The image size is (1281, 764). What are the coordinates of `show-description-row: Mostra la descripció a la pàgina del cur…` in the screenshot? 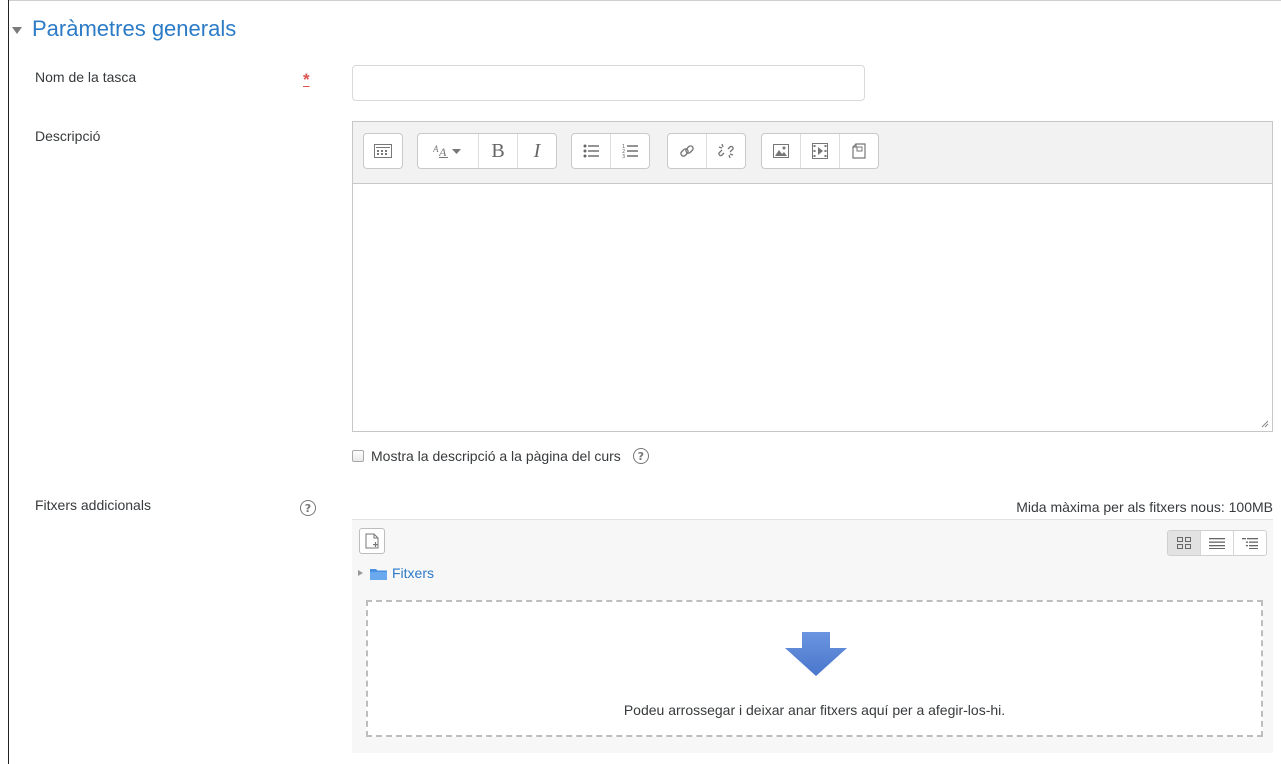 It's located at (500, 456).